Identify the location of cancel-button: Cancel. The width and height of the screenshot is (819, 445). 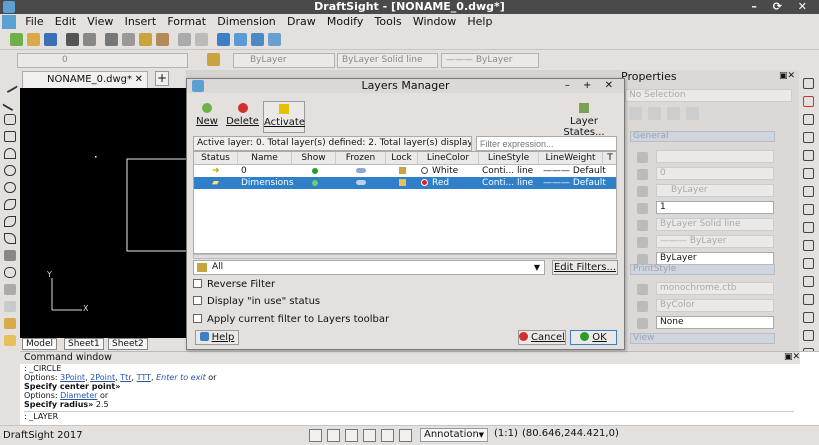
(542, 337).